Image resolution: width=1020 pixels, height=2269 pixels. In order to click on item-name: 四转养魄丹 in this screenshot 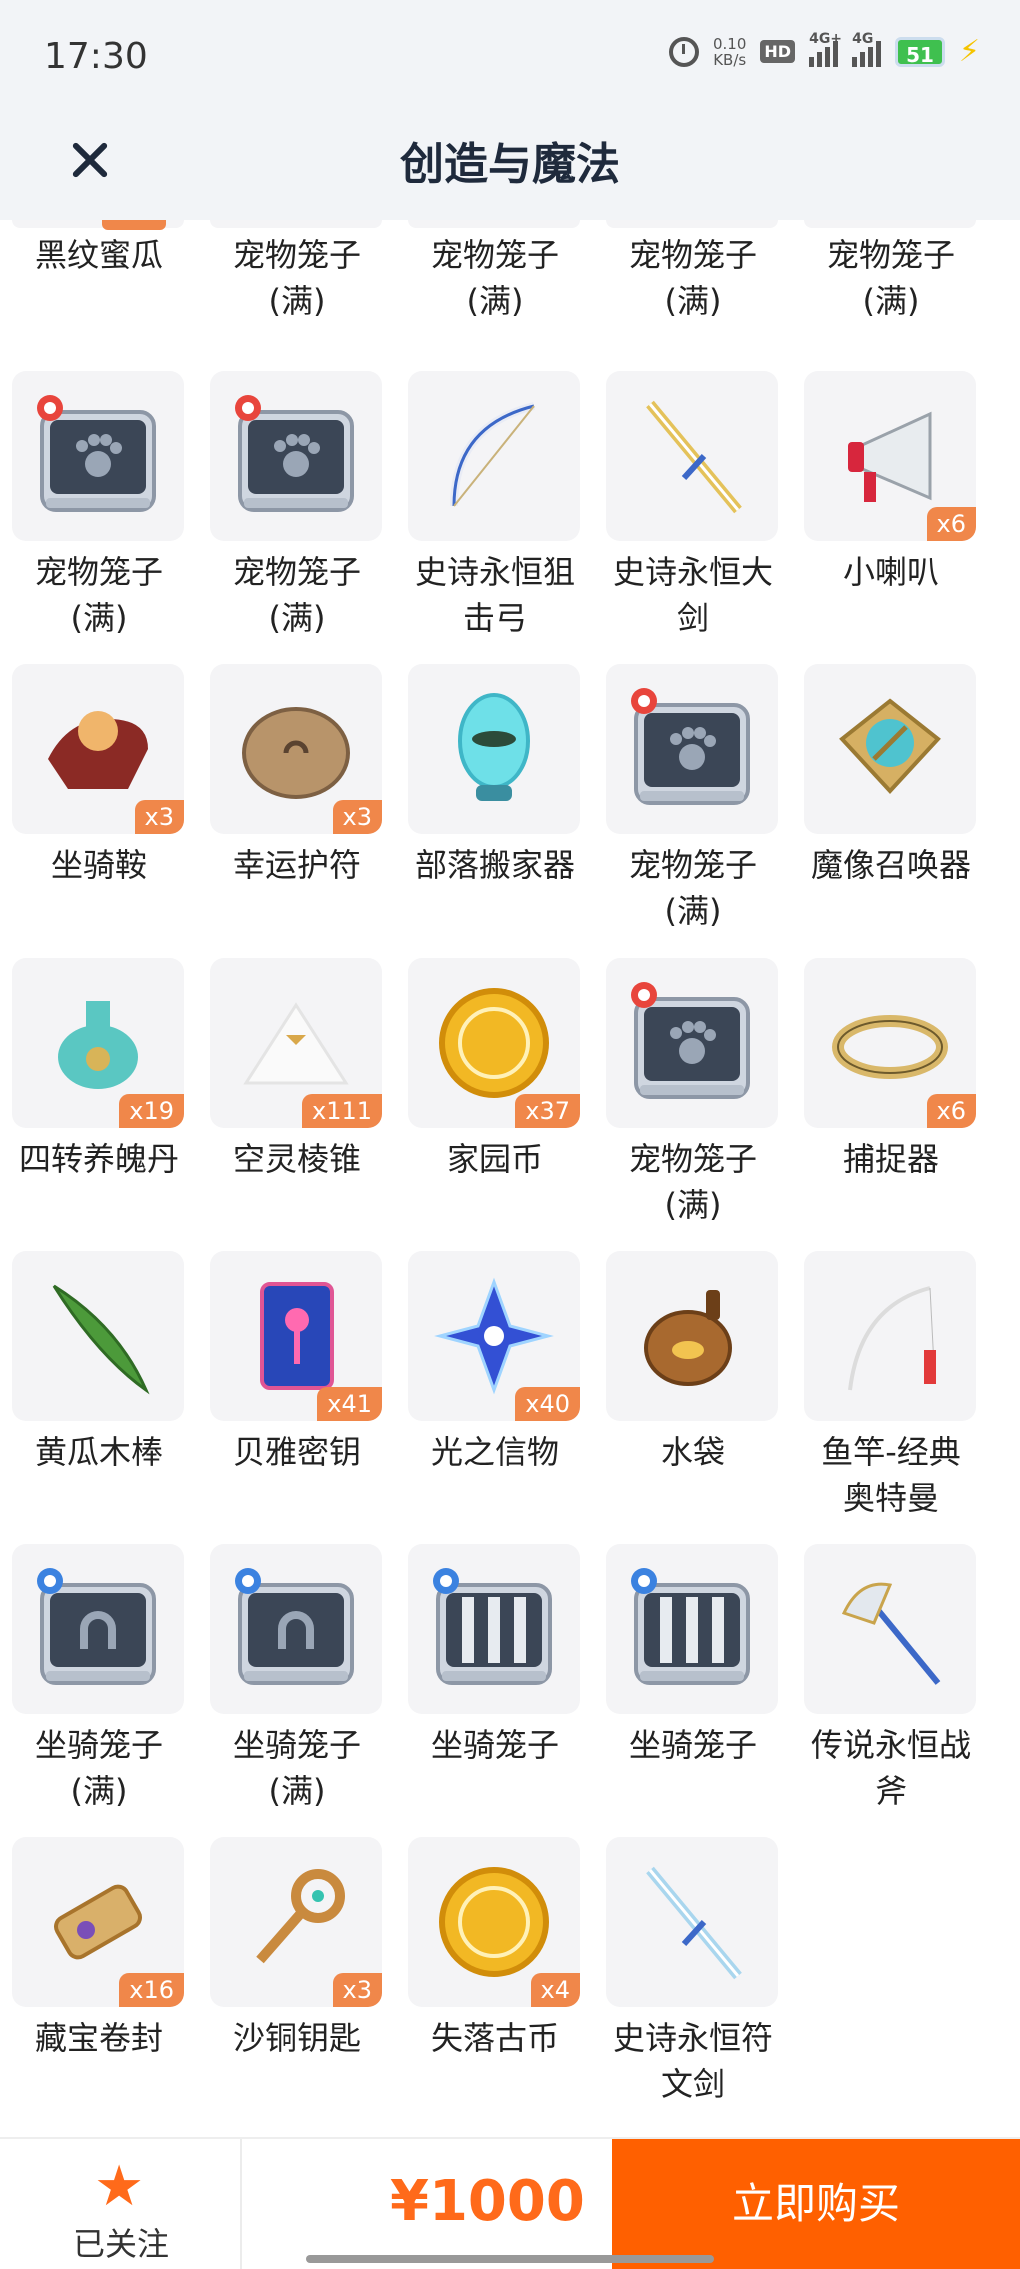, I will do `click(98, 1159)`.